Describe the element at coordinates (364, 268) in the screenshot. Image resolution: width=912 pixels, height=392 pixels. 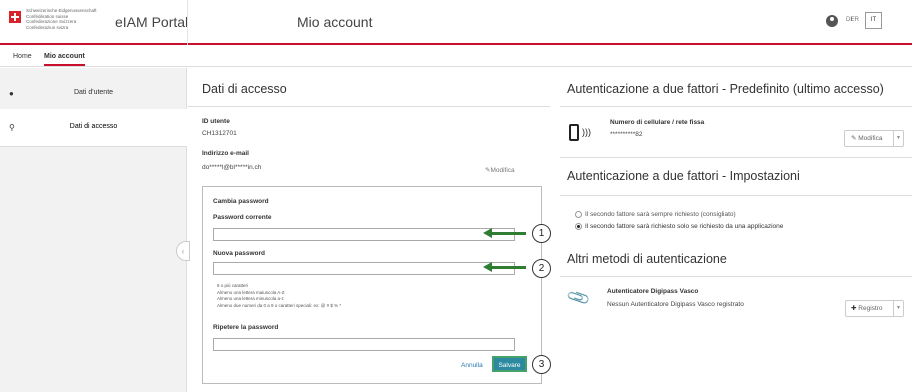
I see `new-password-input` at that location.